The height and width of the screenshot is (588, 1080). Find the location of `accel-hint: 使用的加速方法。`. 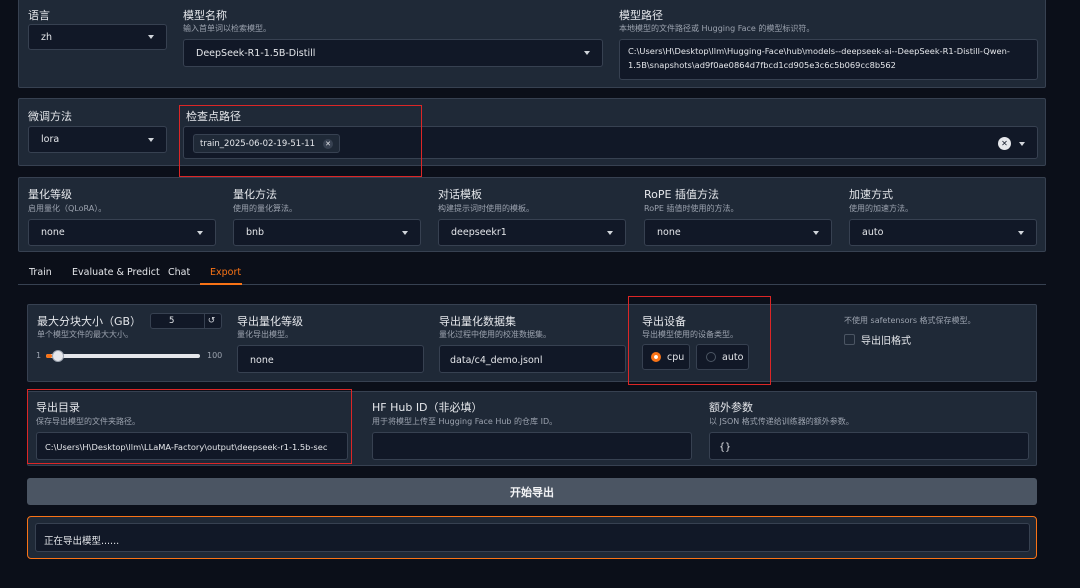

accel-hint: 使用的加速方法。 is located at coordinates (881, 208).